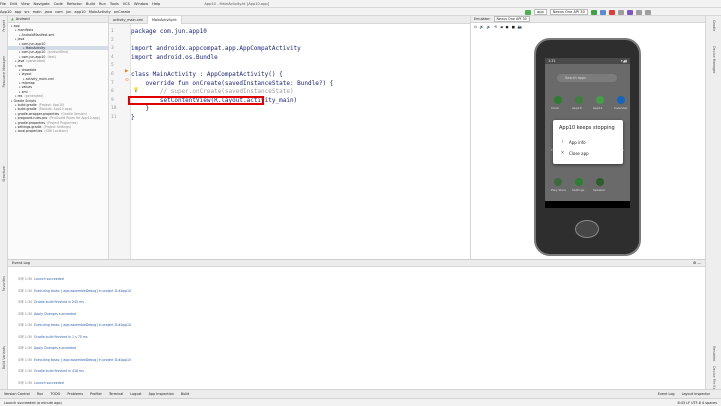 Image resolution: width=721 pixels, height=406 pixels. Describe the element at coordinates (127, 80) in the screenshot. I see `override-gutter-icon: ⊙` at that location.